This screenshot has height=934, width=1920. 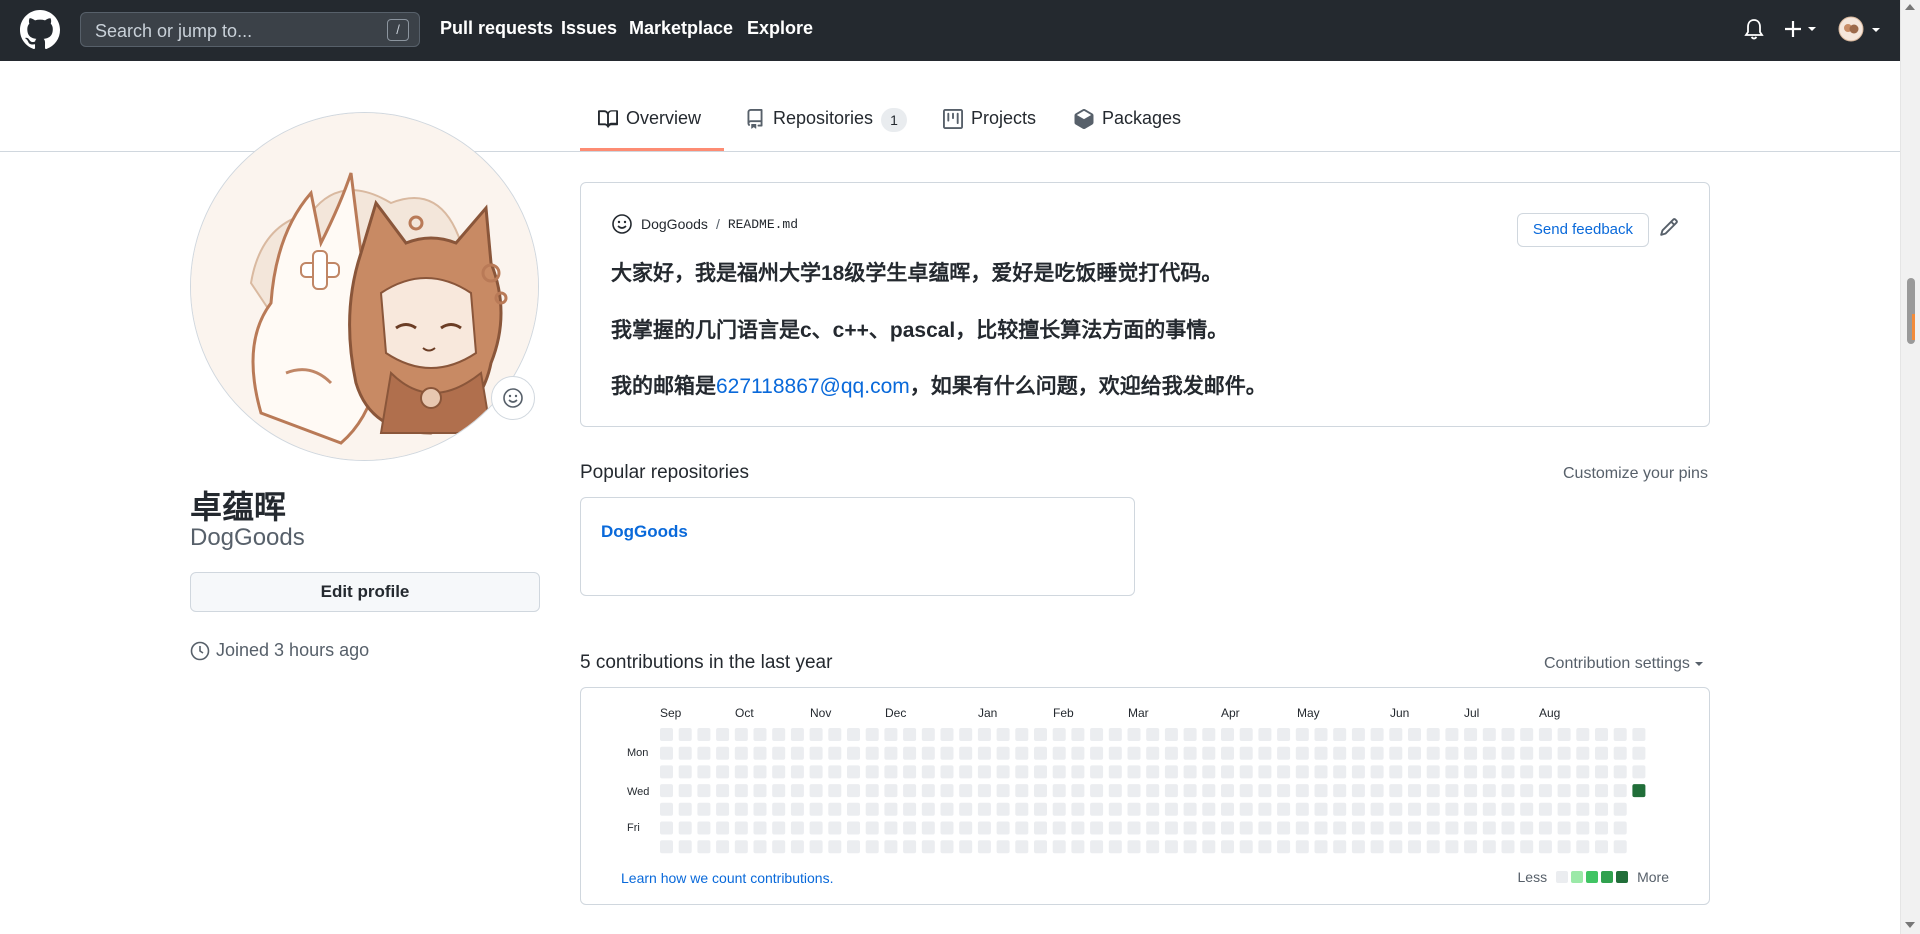 I want to click on github-logo-icon, so click(x=40, y=30).